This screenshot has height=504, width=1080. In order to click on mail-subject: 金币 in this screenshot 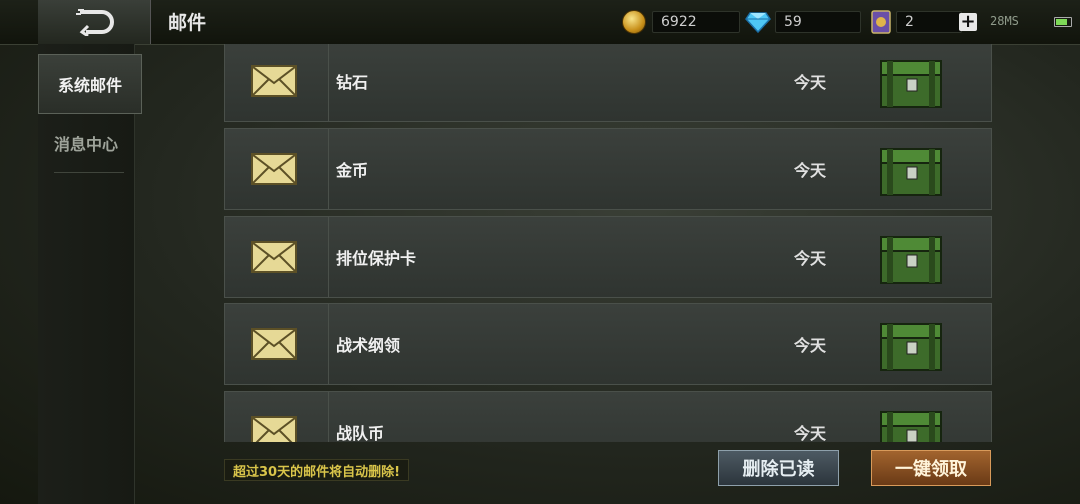, I will do `click(352, 170)`.